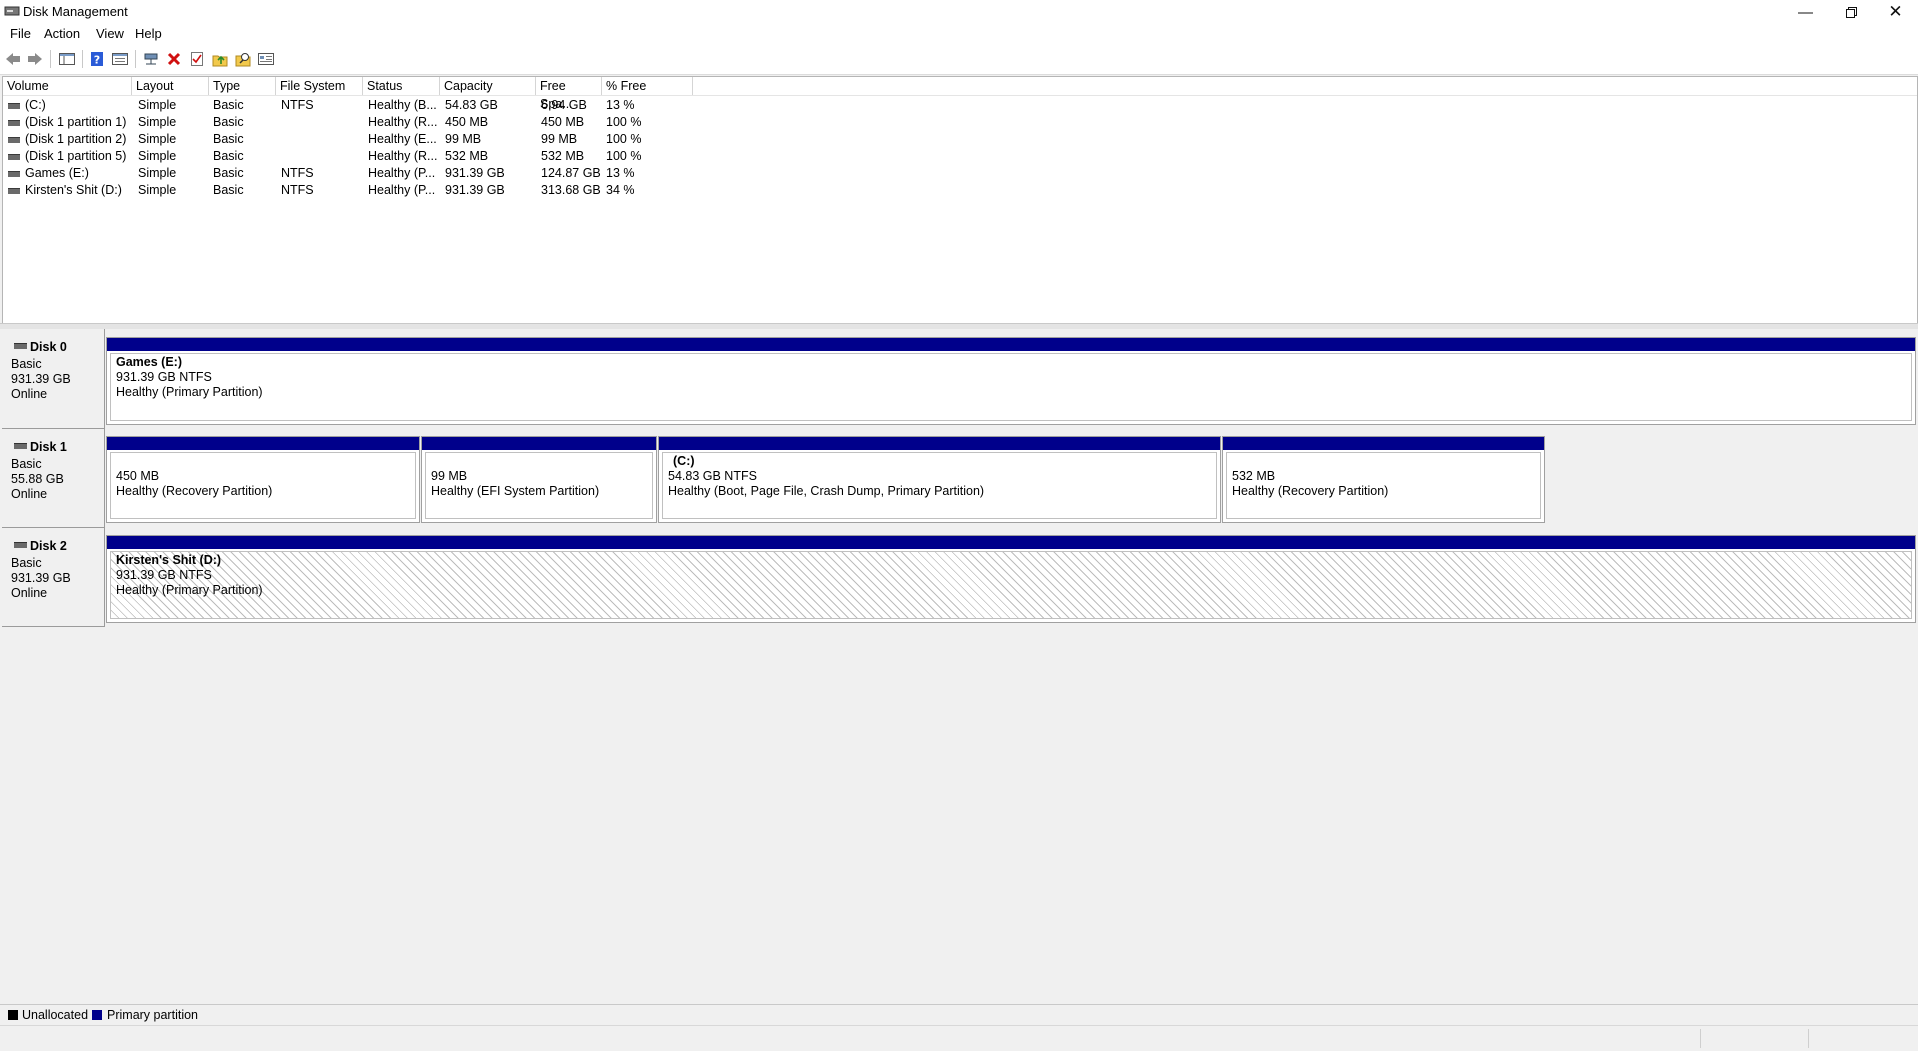 This screenshot has width=1918, height=1051. What do you see at coordinates (35, 105) in the screenshot?
I see `cell-volume: (C:)` at bounding box center [35, 105].